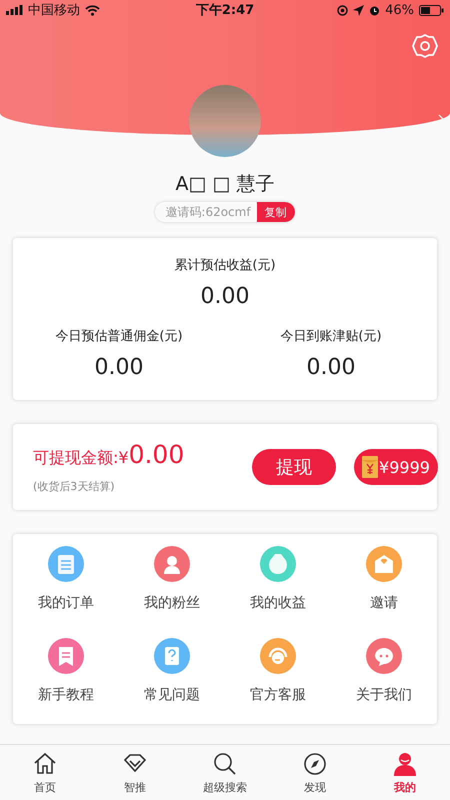  What do you see at coordinates (74, 486) in the screenshot?
I see `settlement-note: (收货后3天结算)` at bounding box center [74, 486].